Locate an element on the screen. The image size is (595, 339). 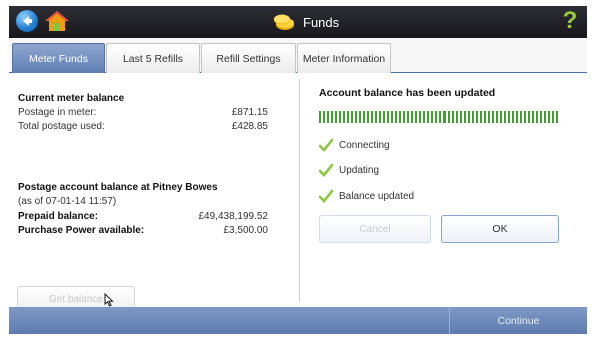
home-icon is located at coordinates (57, 21).